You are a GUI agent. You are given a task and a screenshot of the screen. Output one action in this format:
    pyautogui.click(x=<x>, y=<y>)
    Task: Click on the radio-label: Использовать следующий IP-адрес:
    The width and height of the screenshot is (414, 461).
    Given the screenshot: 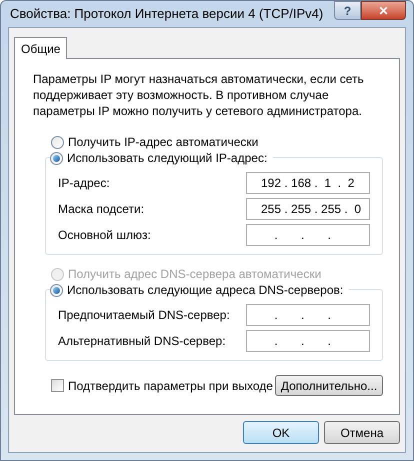 What is the action you would take?
    pyautogui.click(x=167, y=158)
    